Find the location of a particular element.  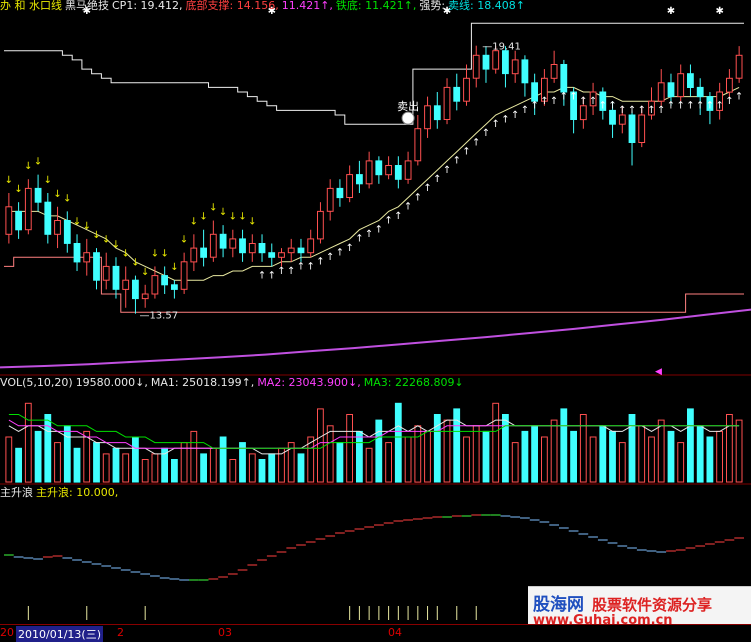

vol-header-item-0: VOL(5,10,20) is located at coordinates (36, 382).